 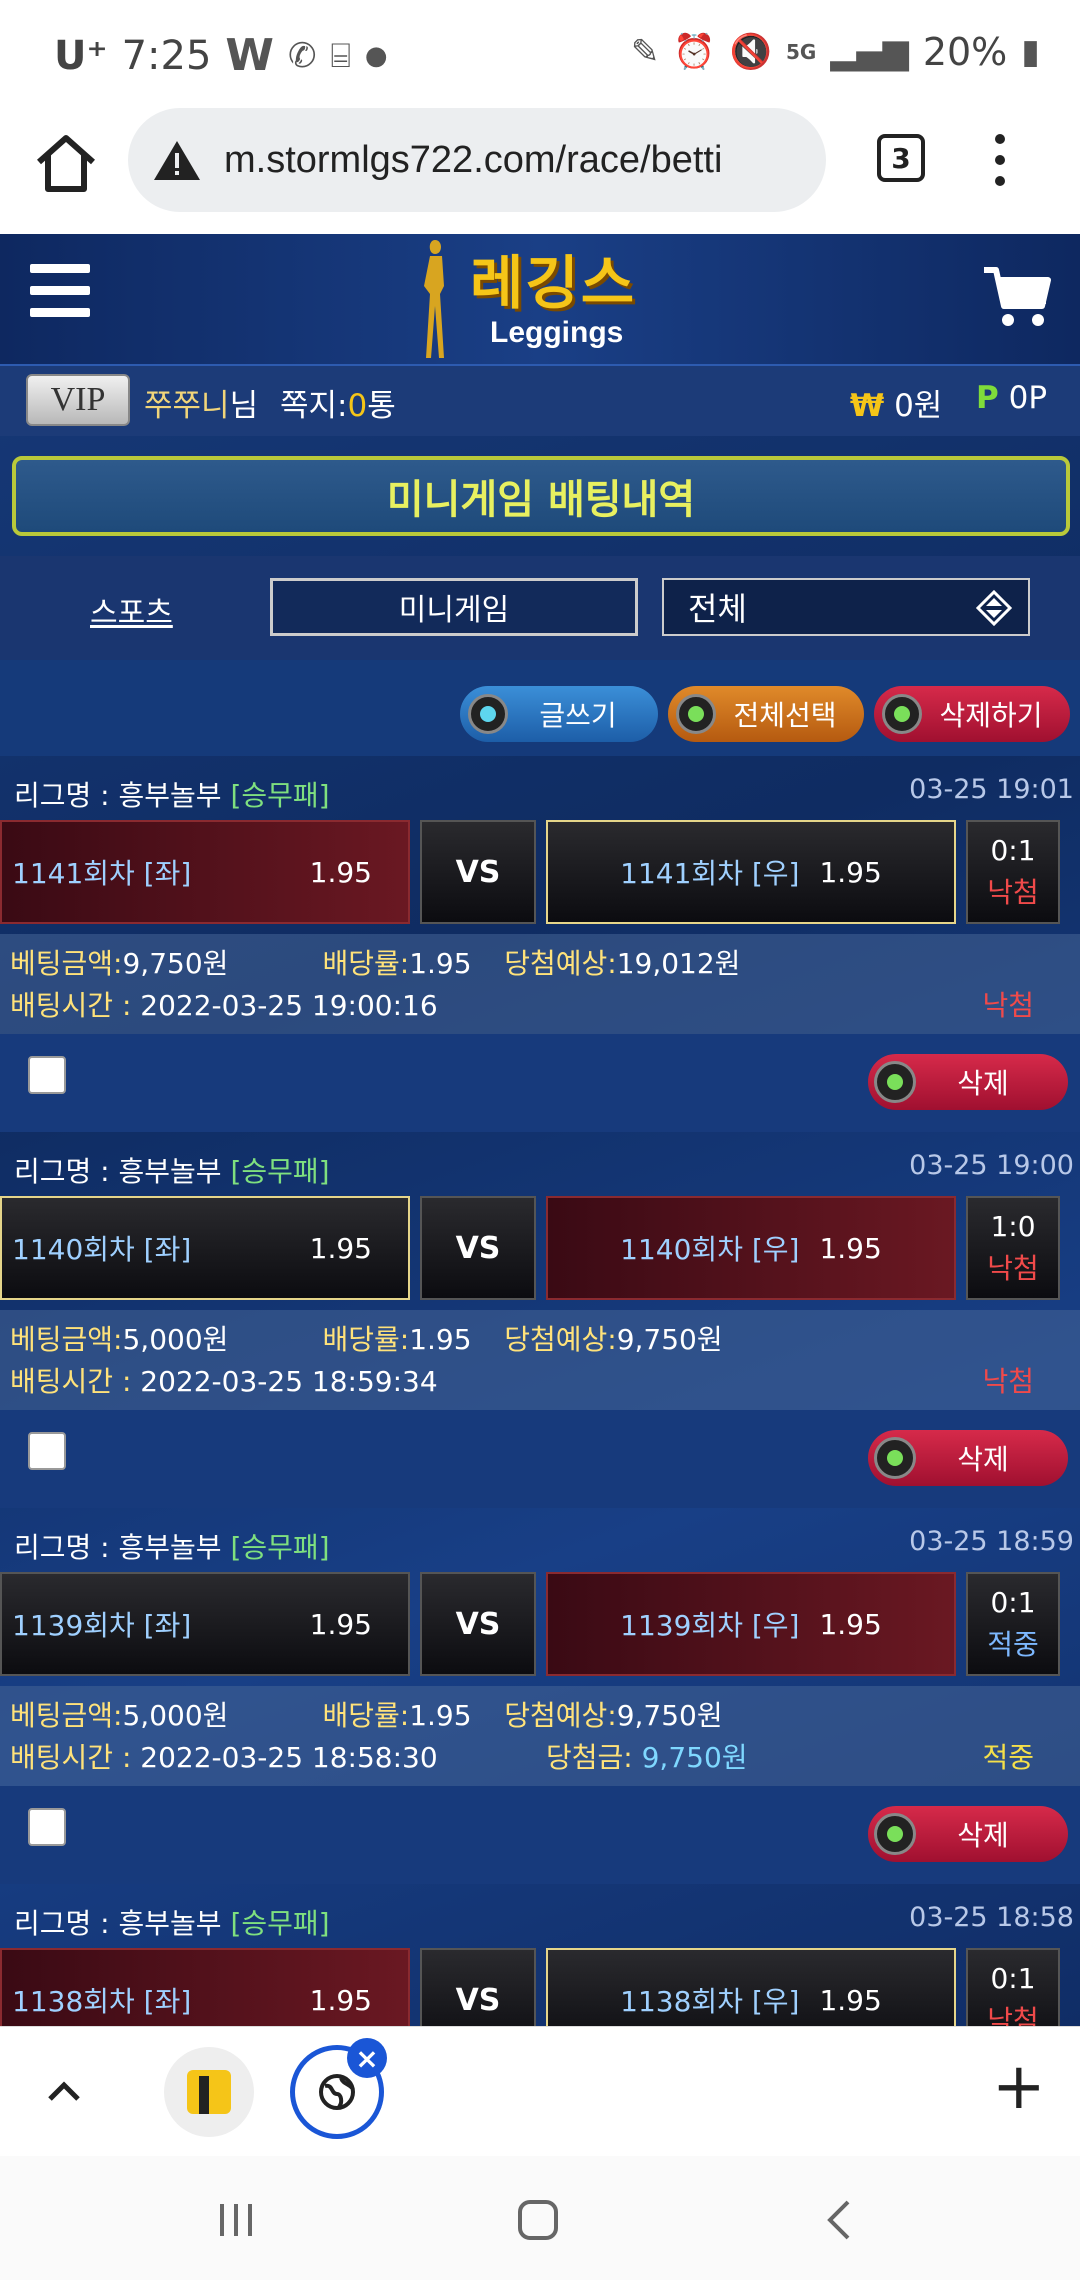 What do you see at coordinates (540, 400) in the screenshot?
I see `user-bar: VIP 쭈쭈니님 쪽지:0통 ₩ 0원 P 0P` at bounding box center [540, 400].